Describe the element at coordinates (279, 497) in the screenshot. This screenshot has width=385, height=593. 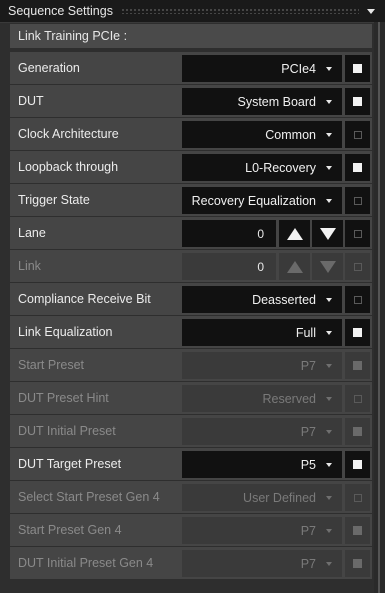
I see `dropdown-value: User Defined` at that location.